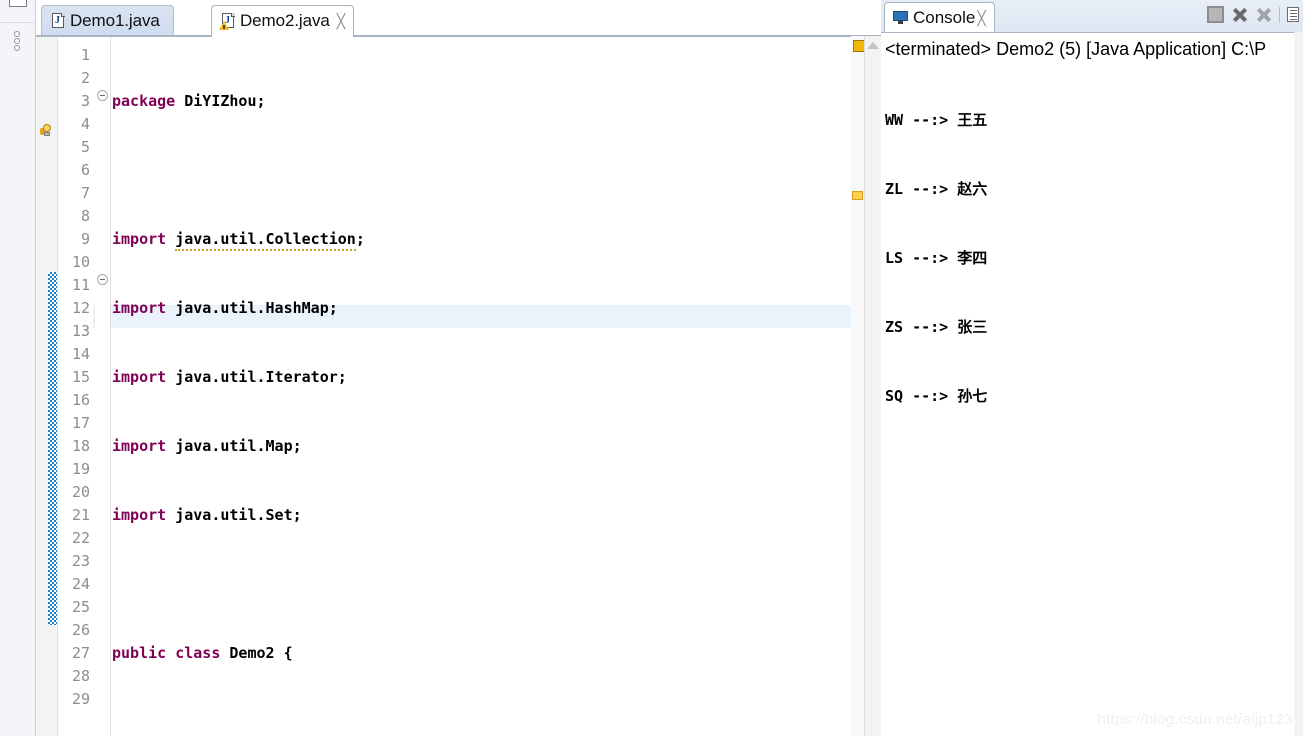 The image size is (1303, 736). Describe the element at coordinates (115, 20) in the screenshot. I see `editor-tab-label: Demo1.java` at that location.